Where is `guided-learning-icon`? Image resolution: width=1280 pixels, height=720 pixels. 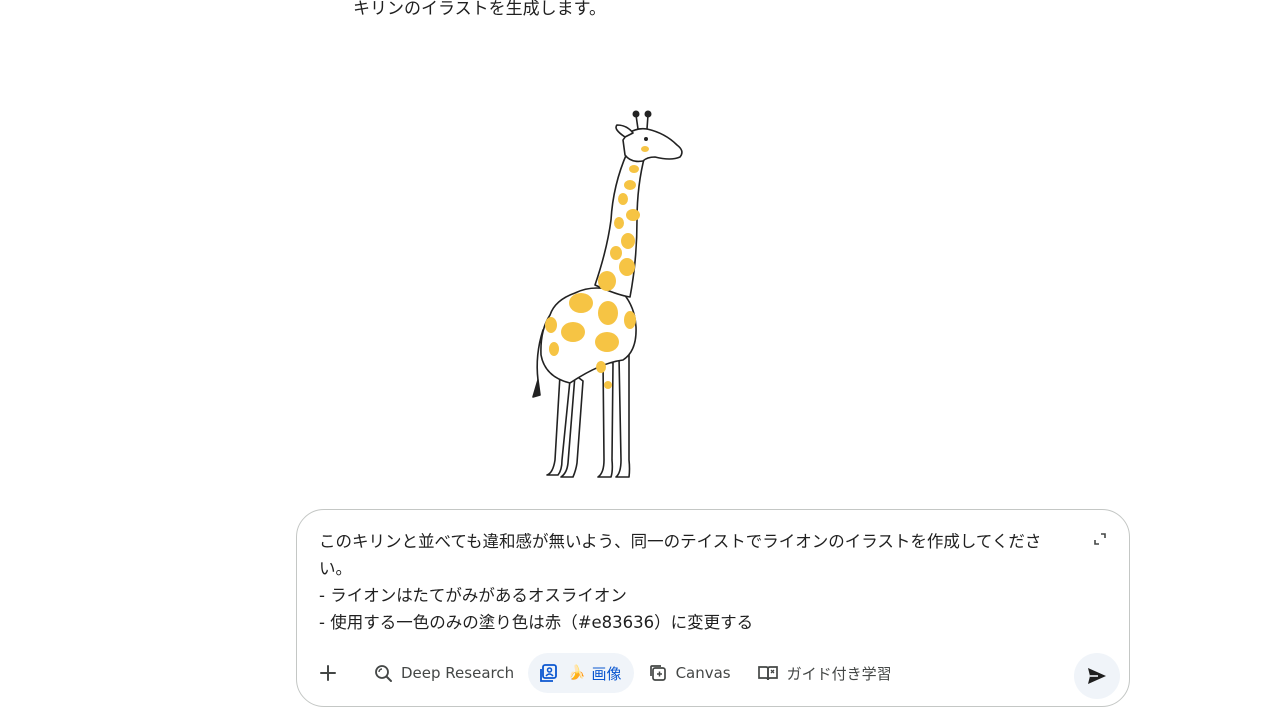
guided-learning-icon is located at coordinates (767, 673).